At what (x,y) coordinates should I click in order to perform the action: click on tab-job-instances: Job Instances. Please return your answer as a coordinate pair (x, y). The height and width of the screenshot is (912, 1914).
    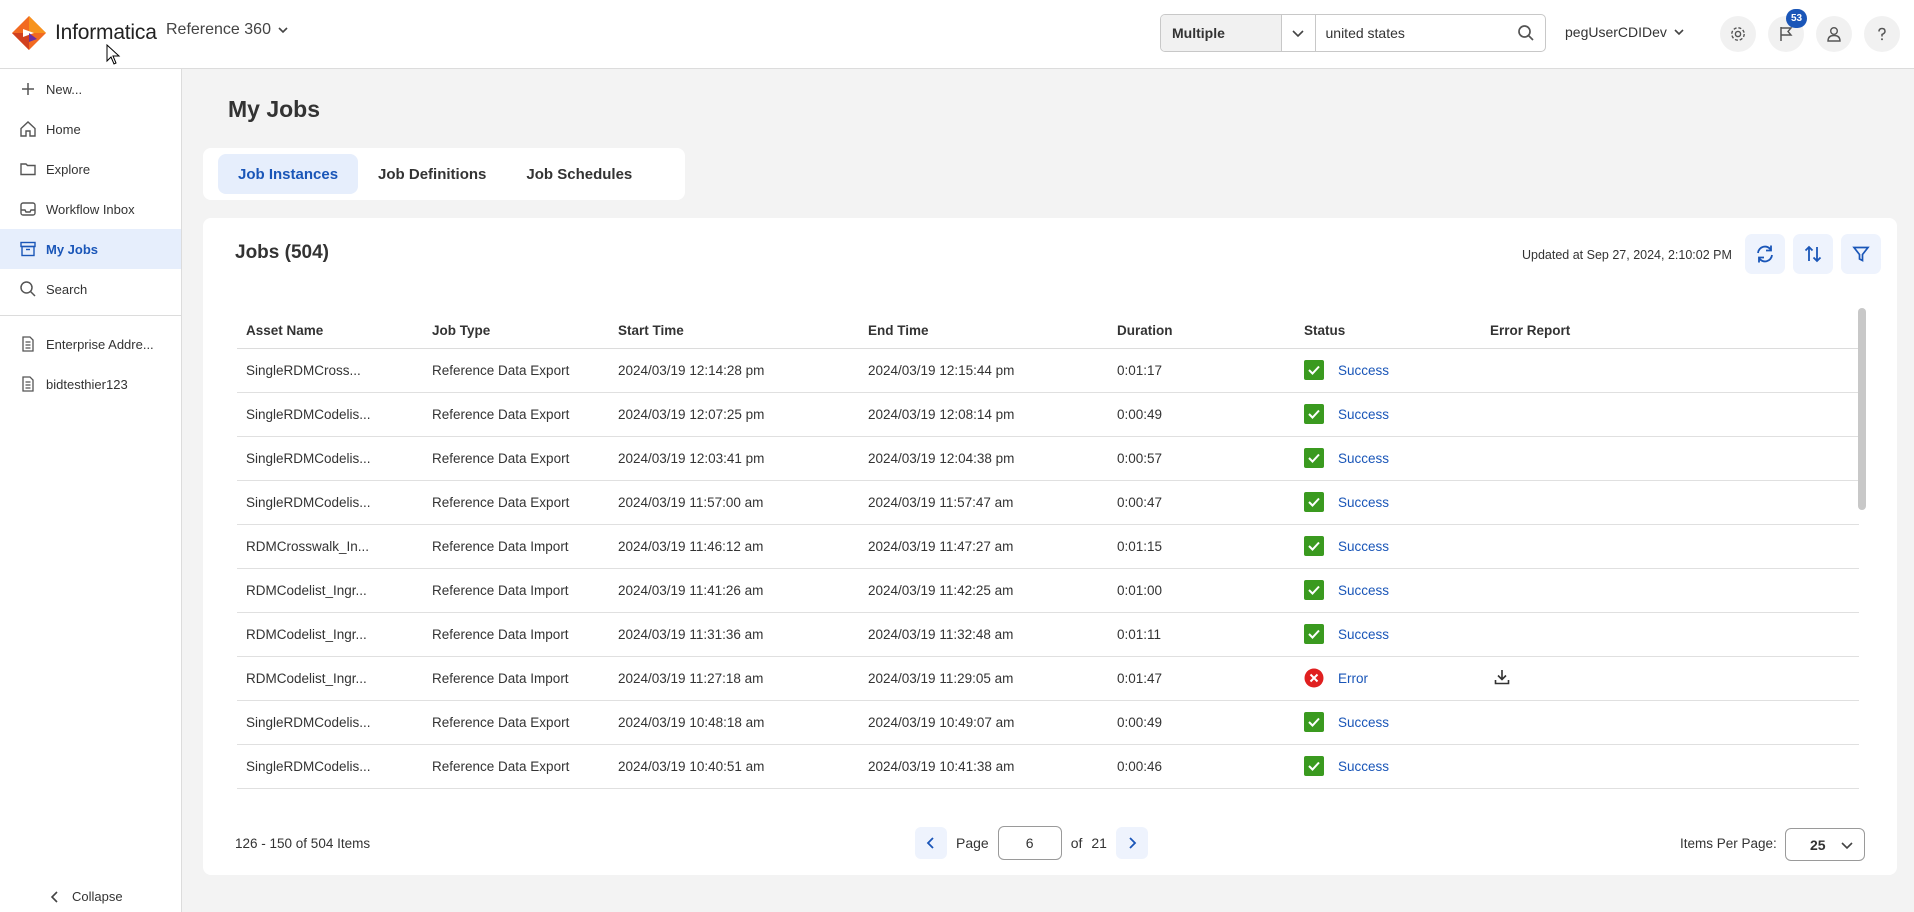
    Looking at the image, I should click on (288, 174).